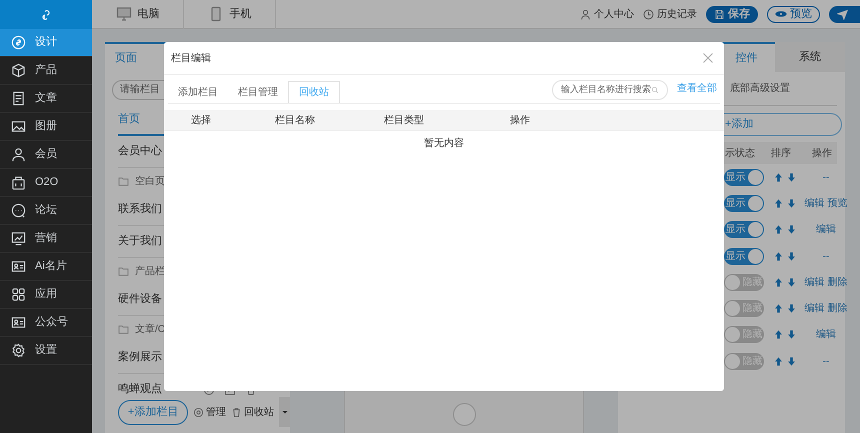 The image size is (860, 433). I want to click on modal-title: 栏目编辑, so click(191, 59).